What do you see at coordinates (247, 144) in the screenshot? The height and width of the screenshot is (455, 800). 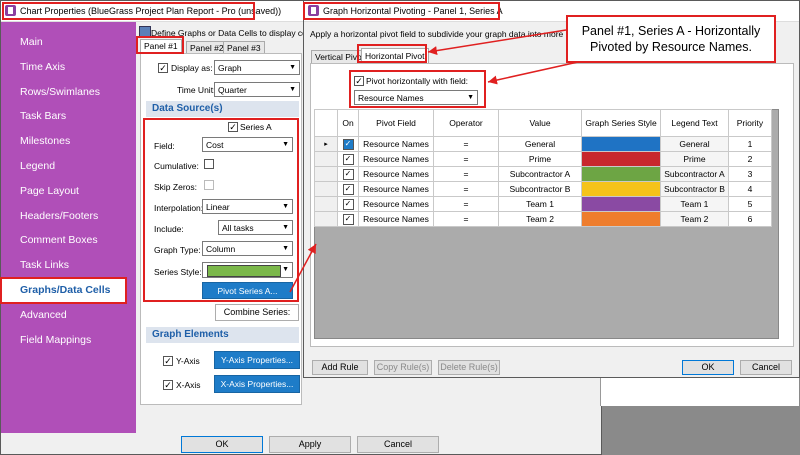 I see `field-select: Cost ▼` at bounding box center [247, 144].